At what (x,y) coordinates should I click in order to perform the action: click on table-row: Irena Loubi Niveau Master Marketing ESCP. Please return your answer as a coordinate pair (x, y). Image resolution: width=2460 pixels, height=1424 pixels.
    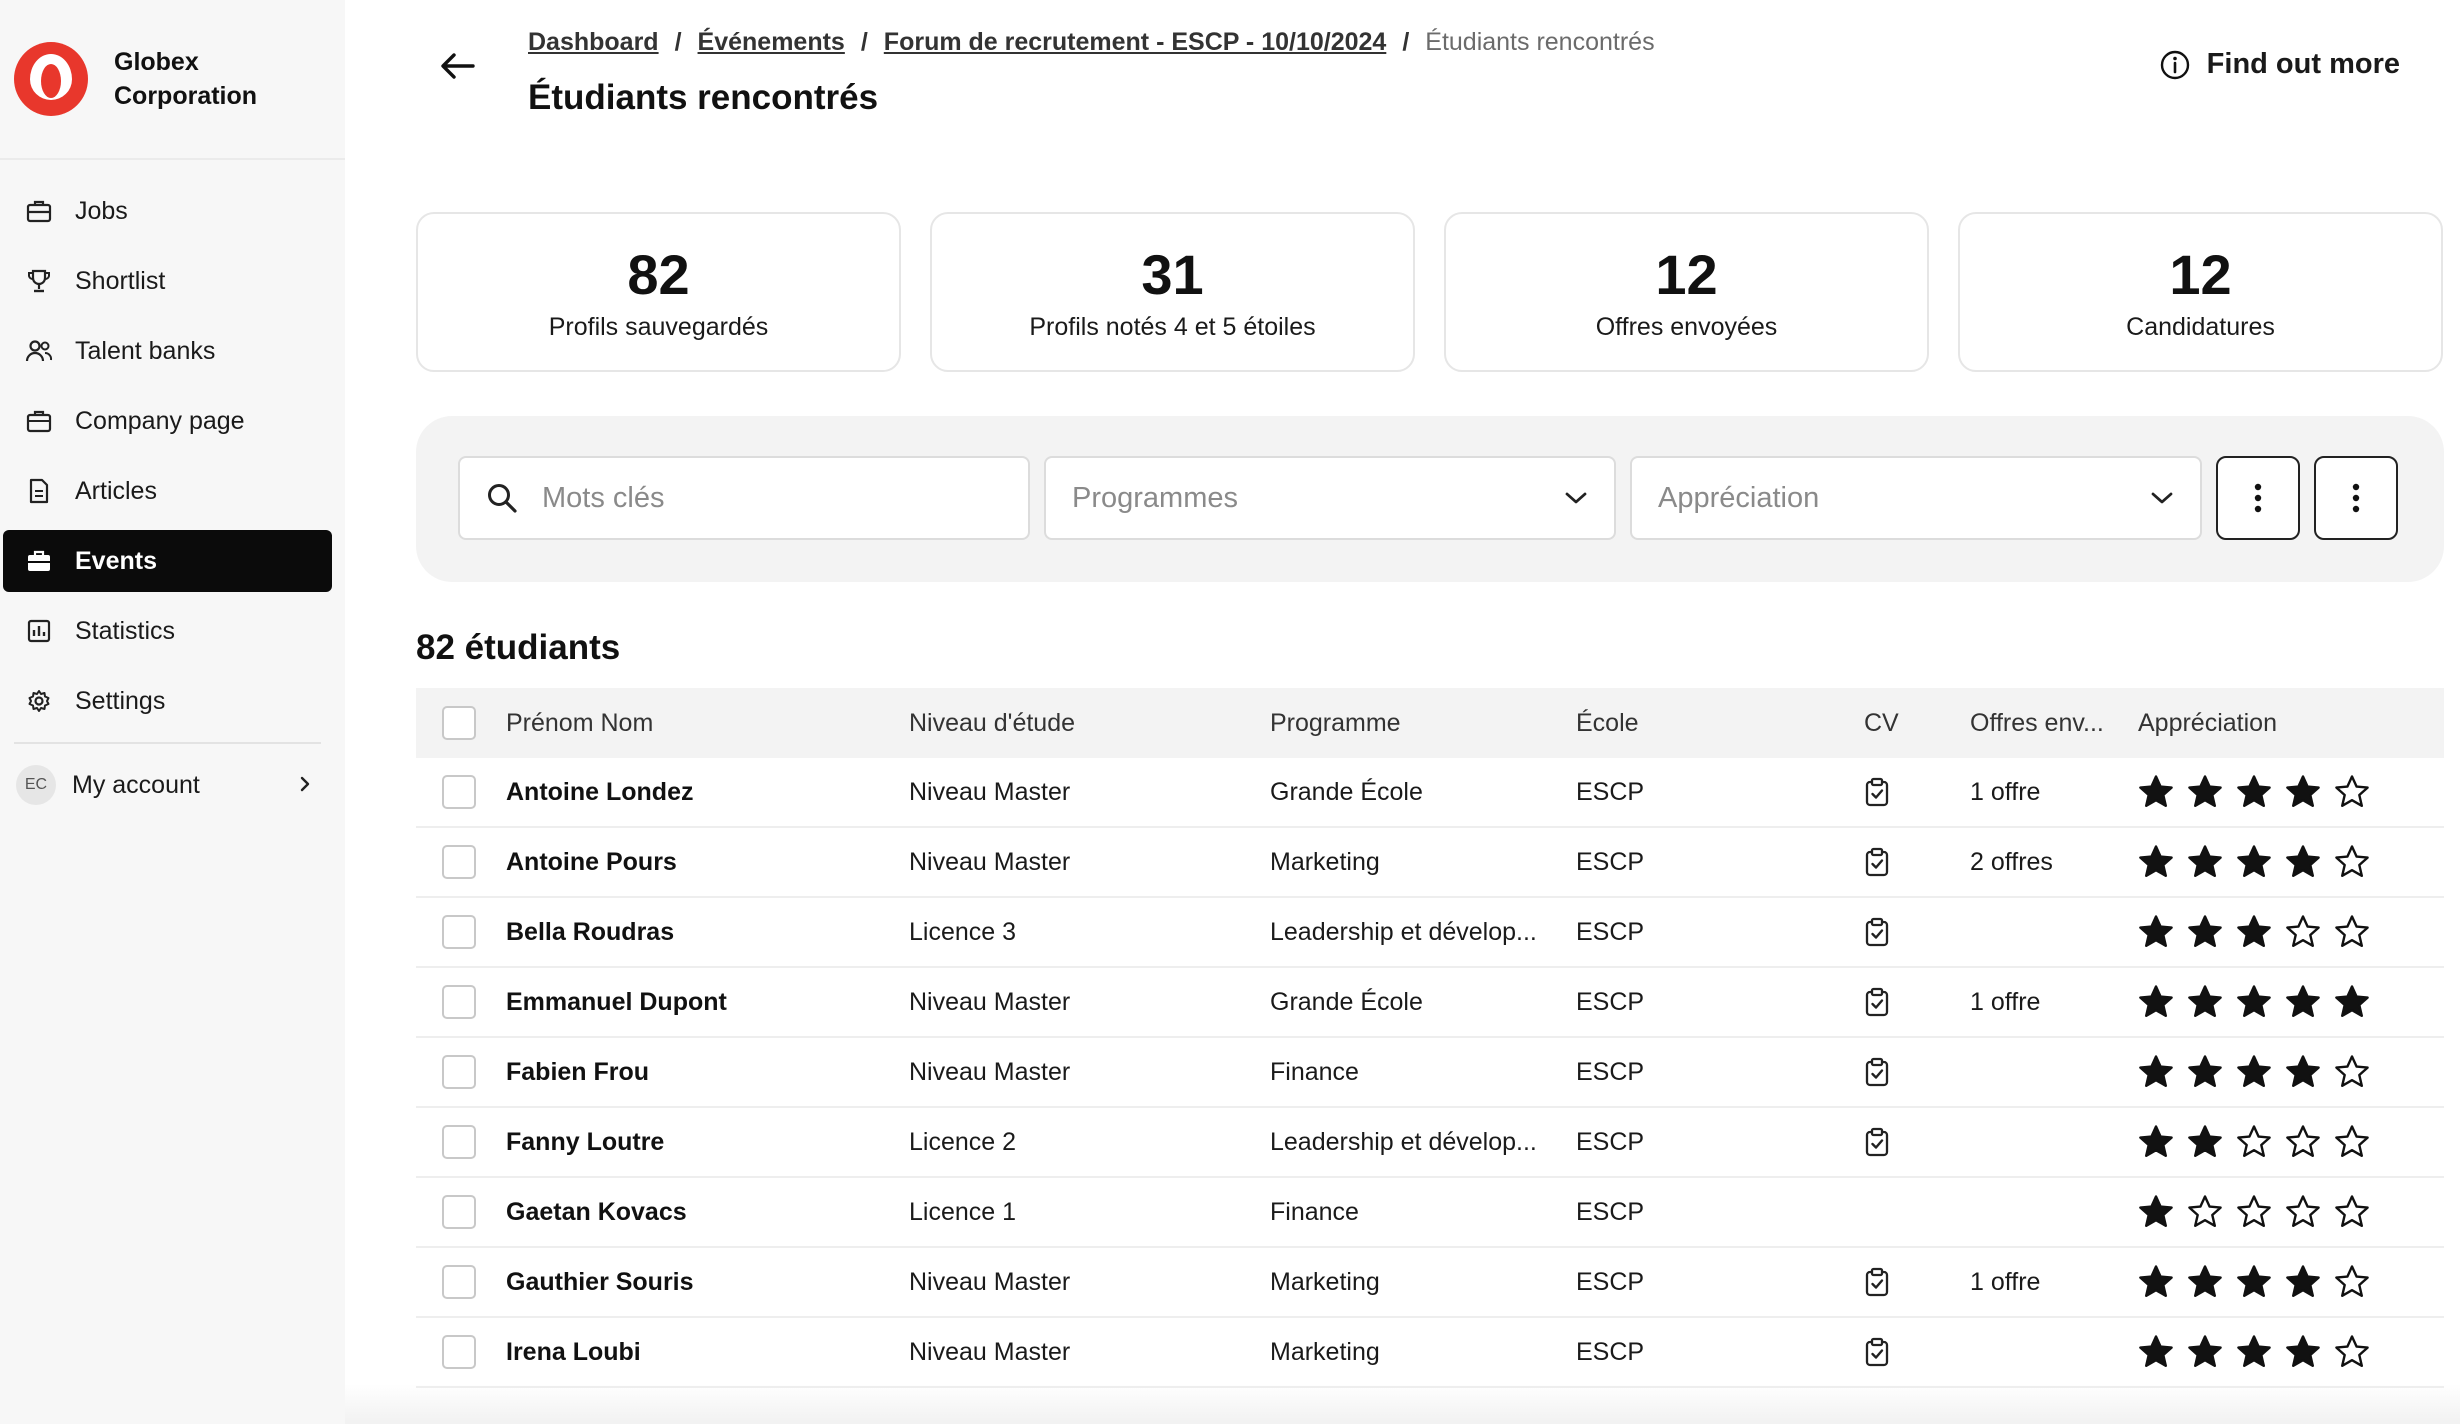
    Looking at the image, I should click on (1430, 1353).